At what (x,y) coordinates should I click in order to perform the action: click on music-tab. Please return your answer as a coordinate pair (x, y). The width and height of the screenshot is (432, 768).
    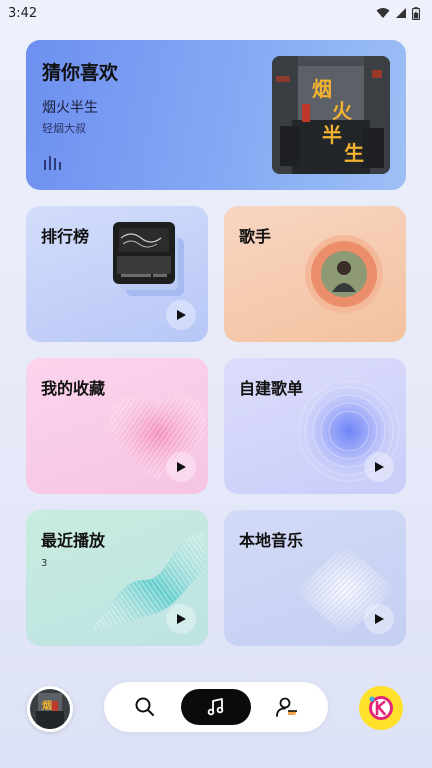
    Looking at the image, I should click on (216, 707).